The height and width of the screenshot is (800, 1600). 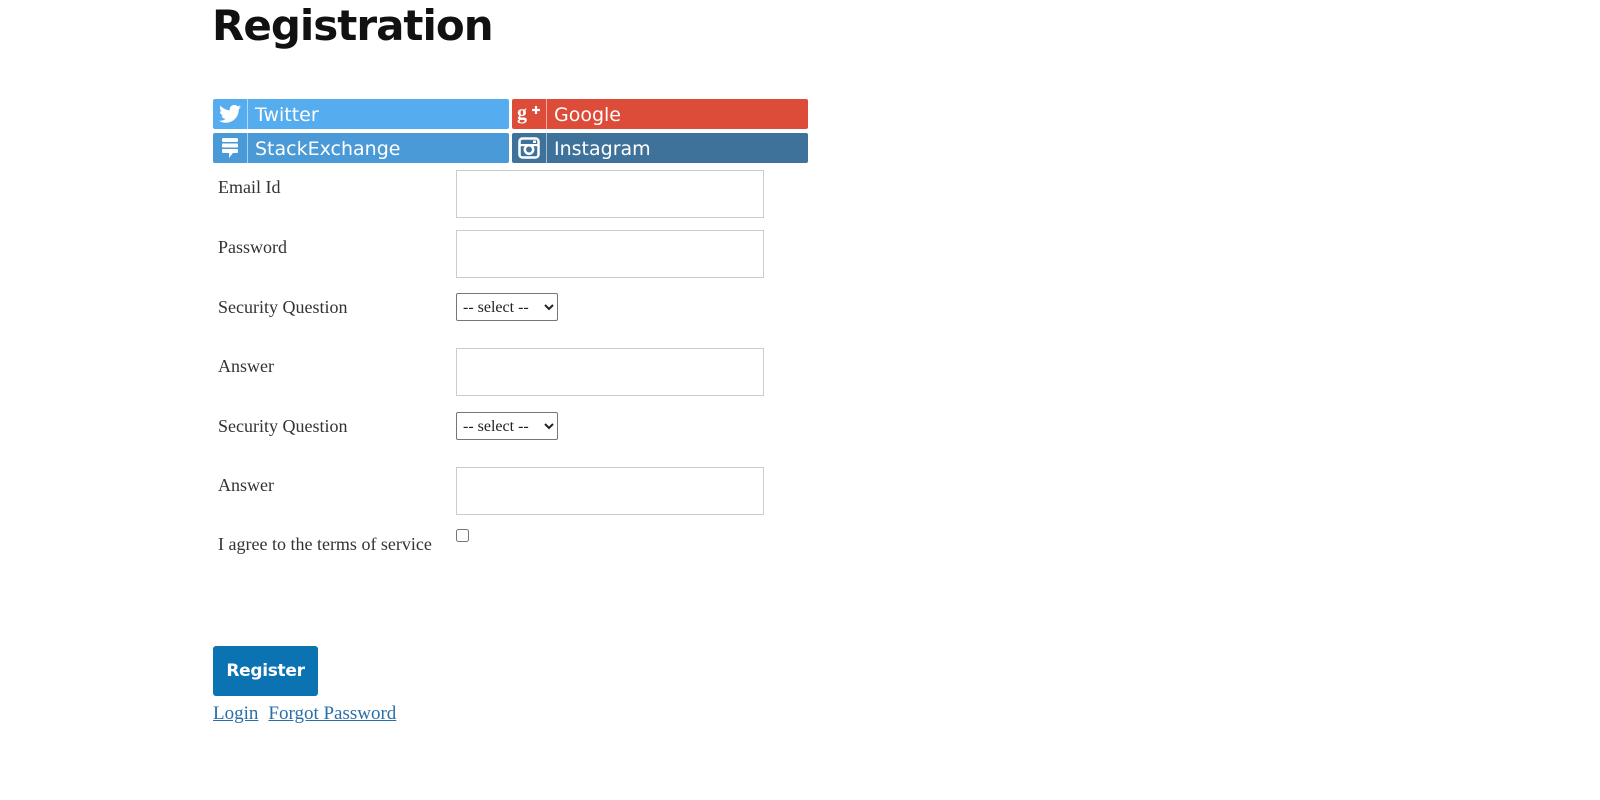 What do you see at coordinates (332, 713) in the screenshot?
I see `forgot-password-link: Forgot Password` at bounding box center [332, 713].